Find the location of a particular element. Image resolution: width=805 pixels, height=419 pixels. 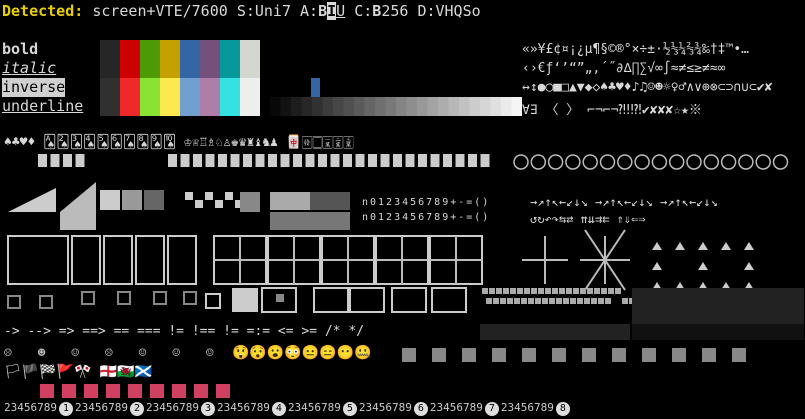

symbol-row-3: ↔↕●◯■□▲▼◆◇♠♣♥♦♪♫☺☻☼♀♂∧∨⊕⊗⊂⊃∩∪⊂✔✘ is located at coordinates (647, 87).